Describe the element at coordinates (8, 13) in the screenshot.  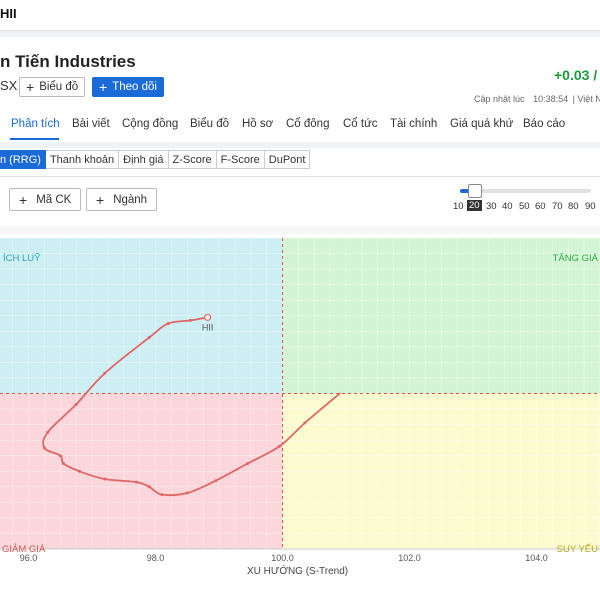
I see `ticker-label: HII` at that location.